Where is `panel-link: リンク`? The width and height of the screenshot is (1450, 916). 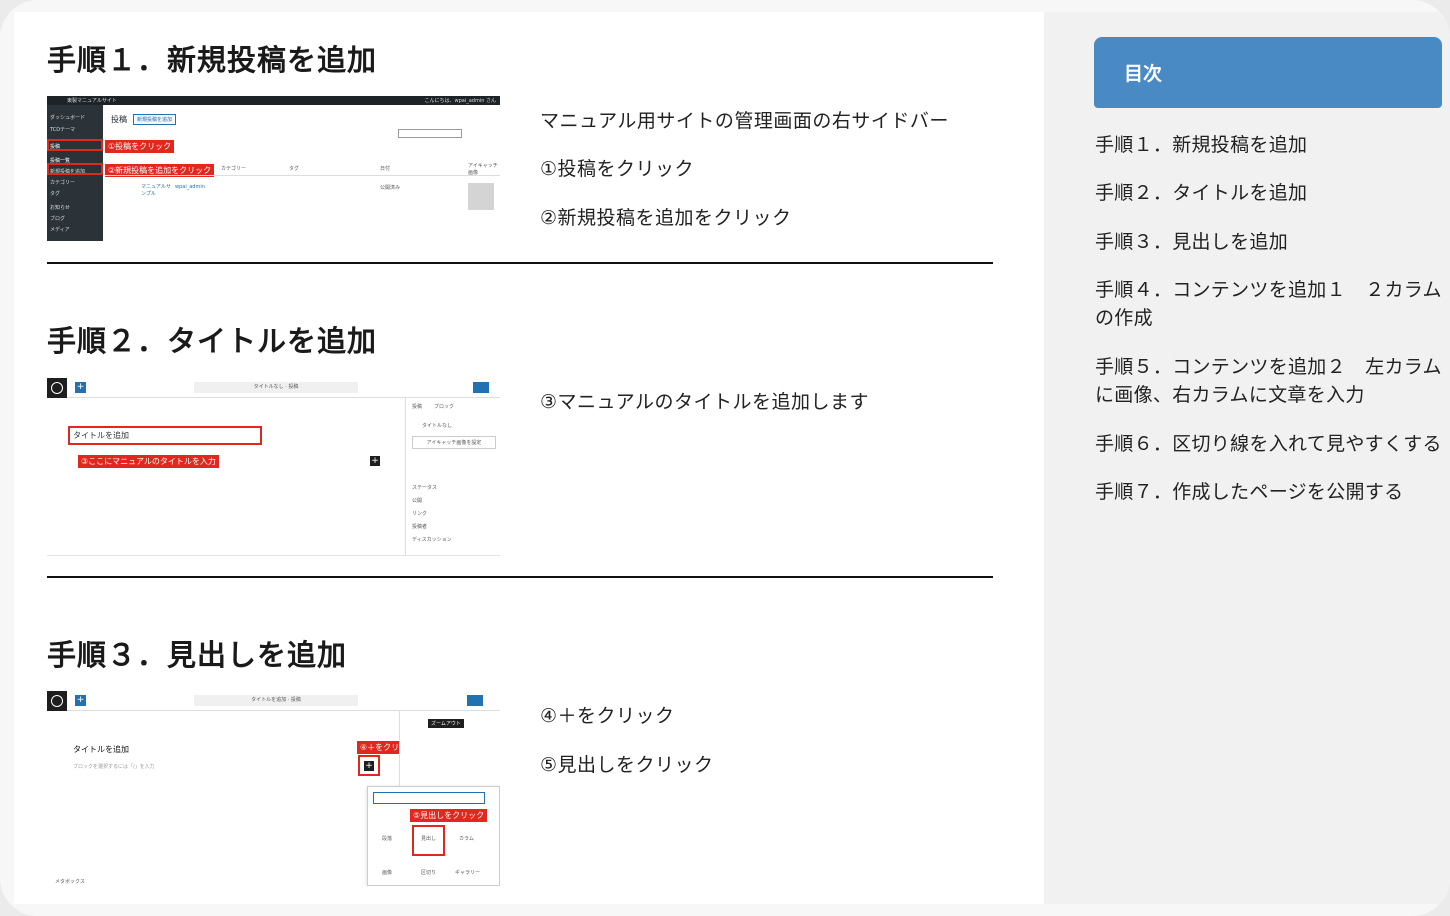
panel-link: リンク is located at coordinates (420, 514).